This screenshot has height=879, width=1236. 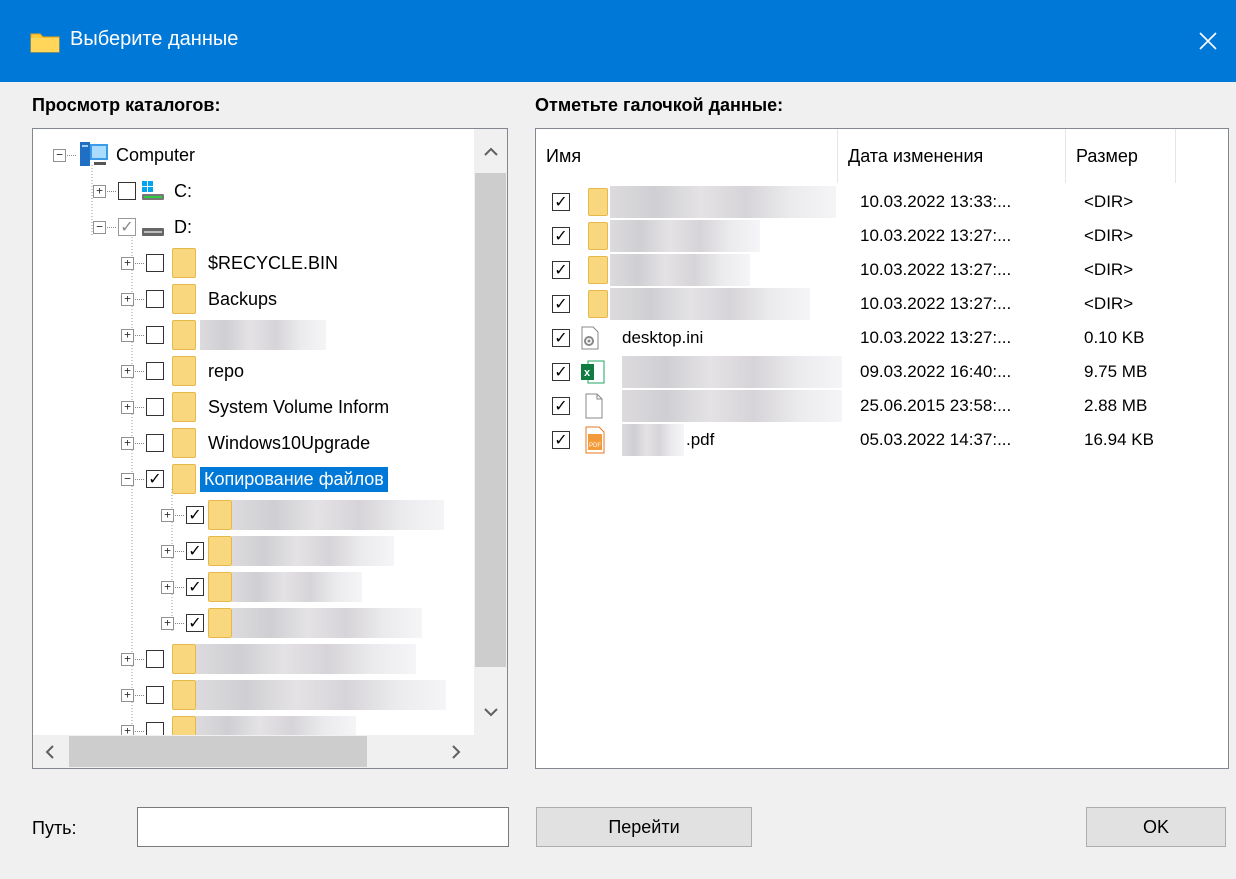 What do you see at coordinates (644, 827) in the screenshot?
I see `go-button: Перейти` at bounding box center [644, 827].